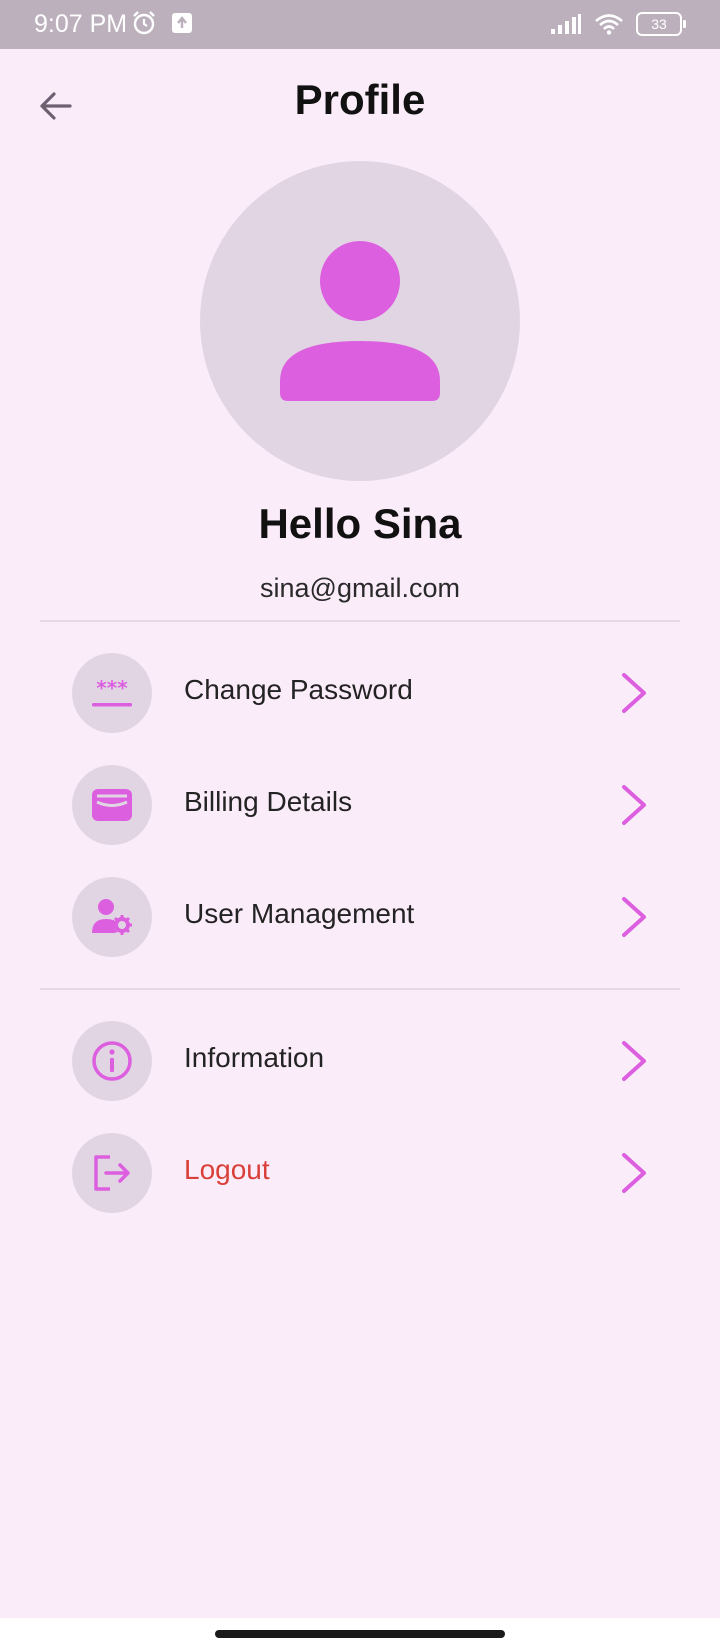 The height and width of the screenshot is (1650, 720). What do you see at coordinates (609, 24) in the screenshot?
I see `wifi-icon` at bounding box center [609, 24].